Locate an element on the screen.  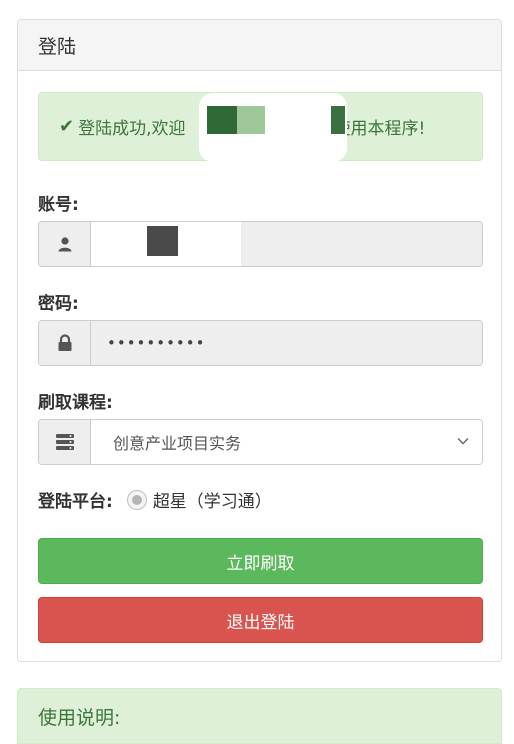
password-input-group: •••••••••• is located at coordinates (260, 343).